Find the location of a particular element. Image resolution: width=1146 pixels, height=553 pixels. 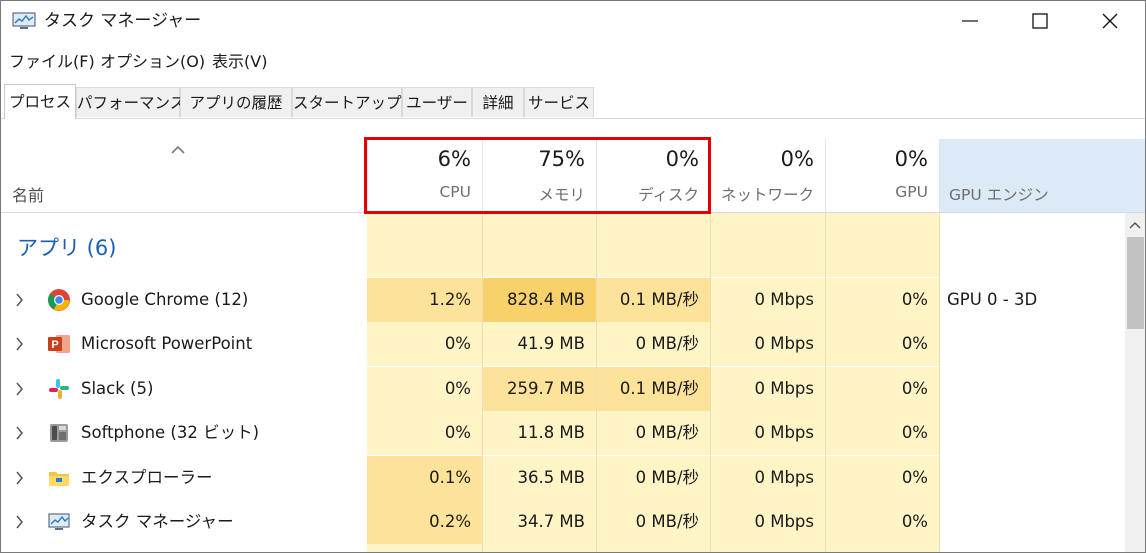

gpu-column-header: 0% GPU is located at coordinates (882, 176).